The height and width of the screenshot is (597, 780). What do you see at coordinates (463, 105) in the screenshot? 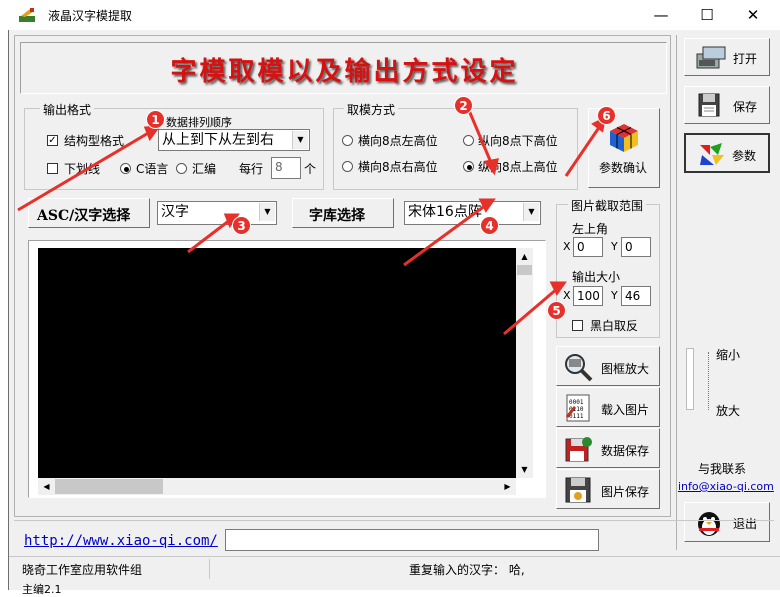
I see `marker-2: 2` at bounding box center [463, 105].